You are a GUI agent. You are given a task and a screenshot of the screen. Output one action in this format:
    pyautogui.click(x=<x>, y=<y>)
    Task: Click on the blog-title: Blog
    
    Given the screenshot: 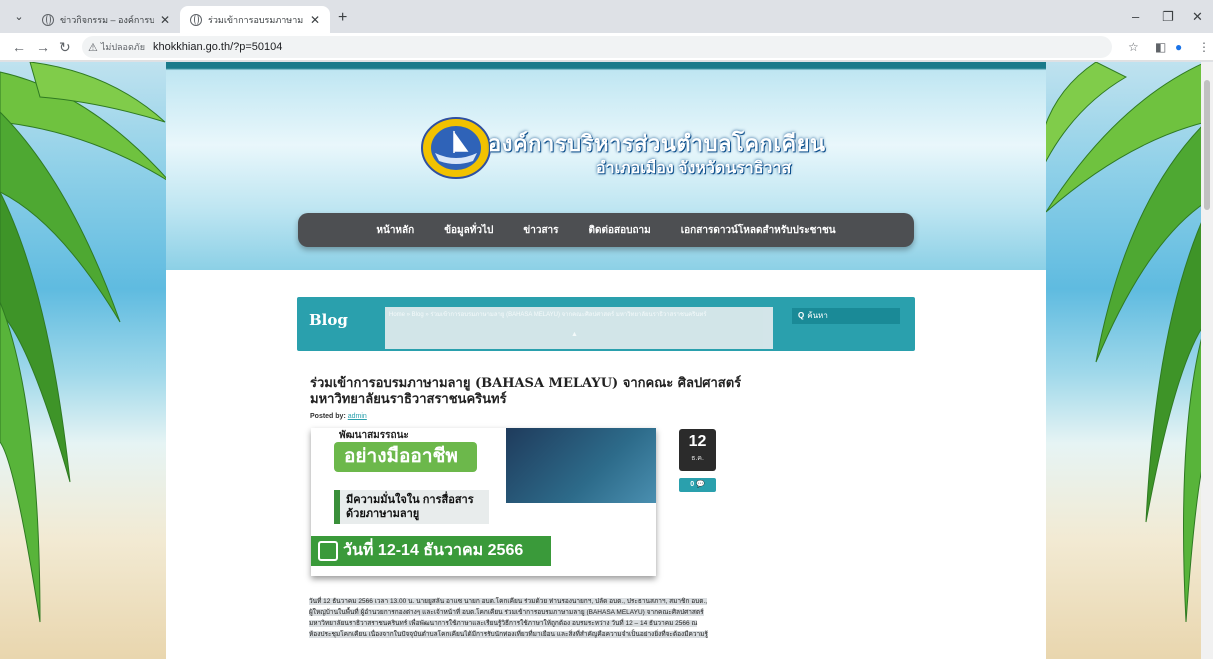 What is the action you would take?
    pyautogui.click(x=328, y=320)
    